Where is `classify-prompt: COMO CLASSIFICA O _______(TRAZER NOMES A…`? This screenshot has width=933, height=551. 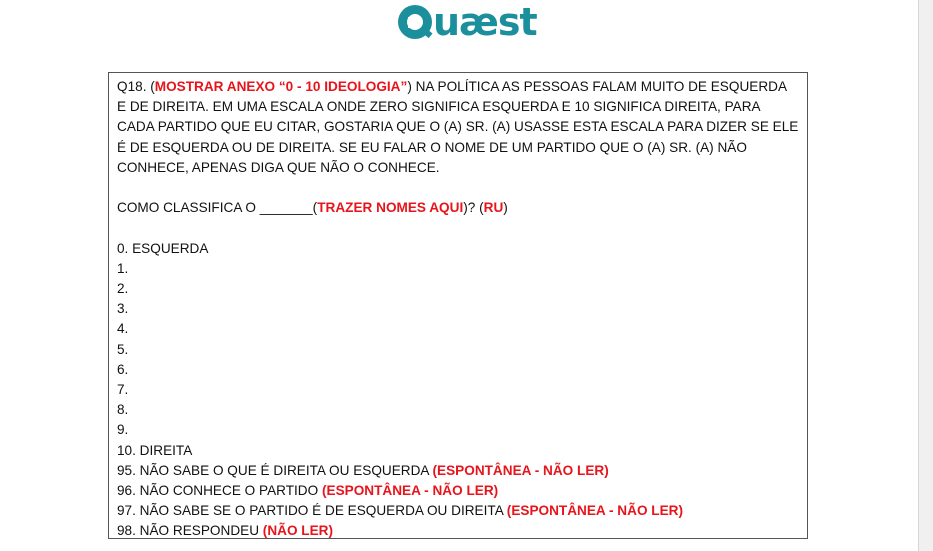
classify-prompt: COMO CLASSIFICA O _______(TRAZER NOMES A… is located at coordinates (312, 208).